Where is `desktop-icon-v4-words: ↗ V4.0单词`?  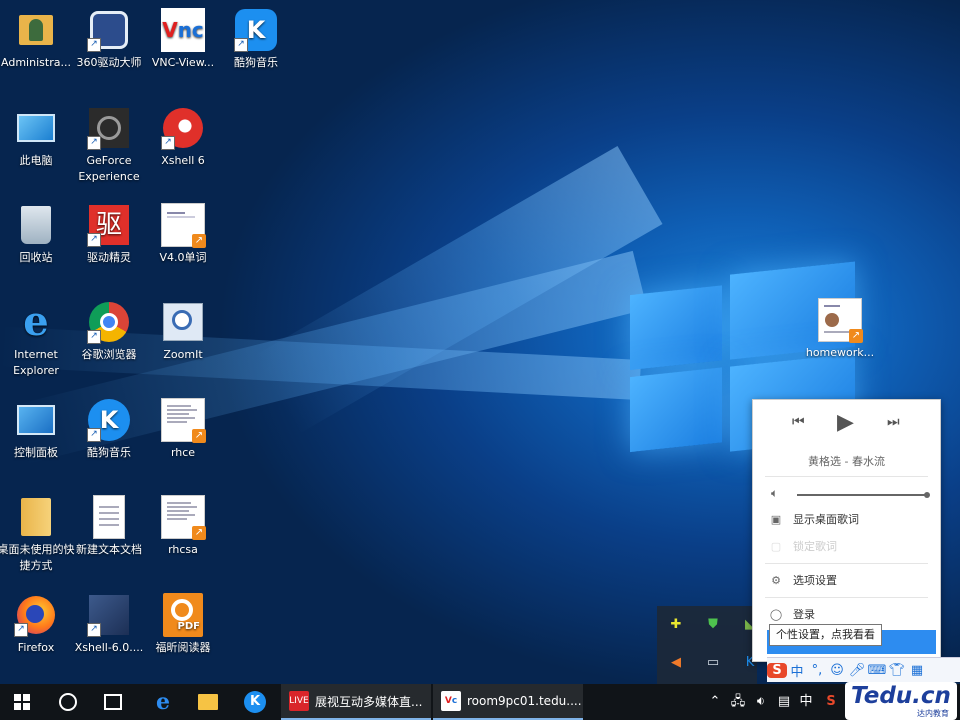 desktop-icon-v4-words: ↗ V4.0单词 is located at coordinates (183, 234).